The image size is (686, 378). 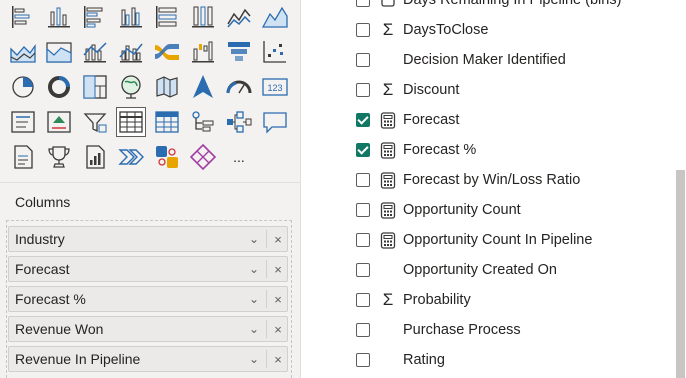 What do you see at coordinates (203, 52) in the screenshot?
I see `waterfall-chart-icon` at bounding box center [203, 52].